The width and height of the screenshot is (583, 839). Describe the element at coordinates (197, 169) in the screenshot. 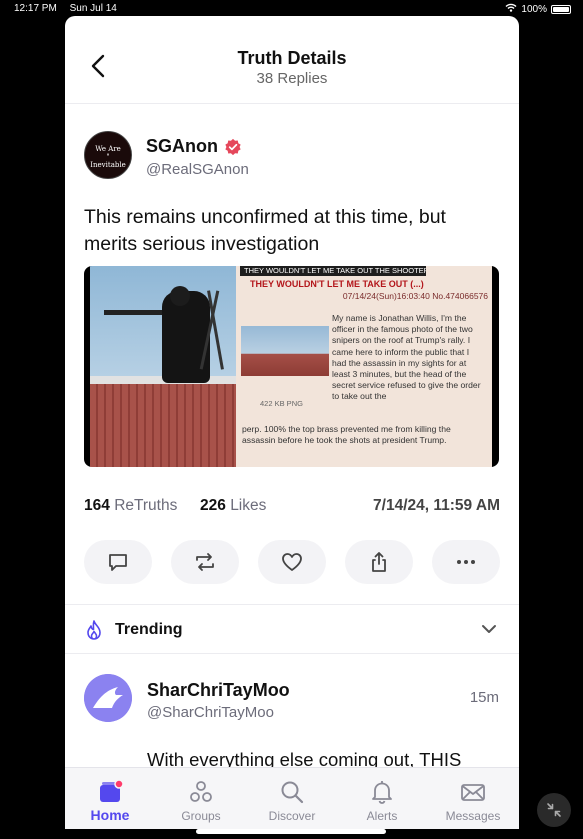

I see `handle: @RealSGAnon` at that location.